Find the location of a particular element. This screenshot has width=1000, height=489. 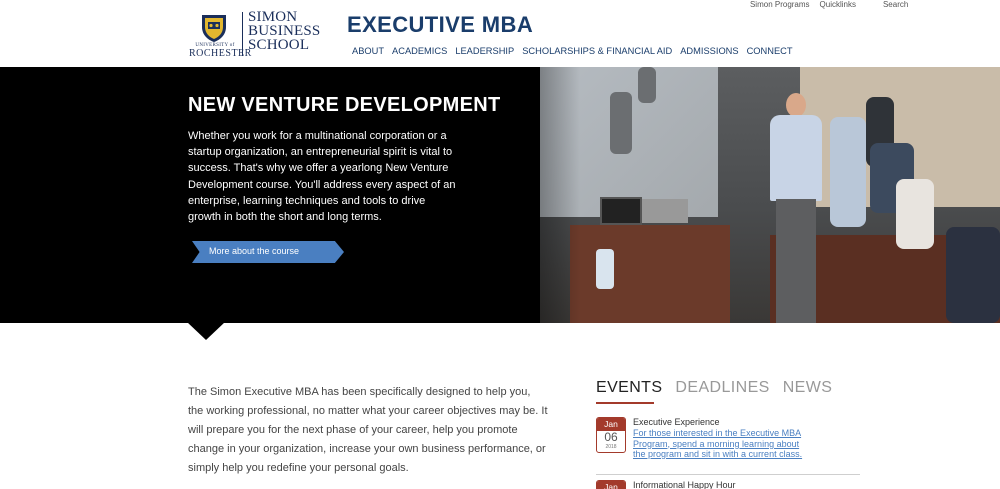

nav-item-about: ABOUT is located at coordinates (368, 51).